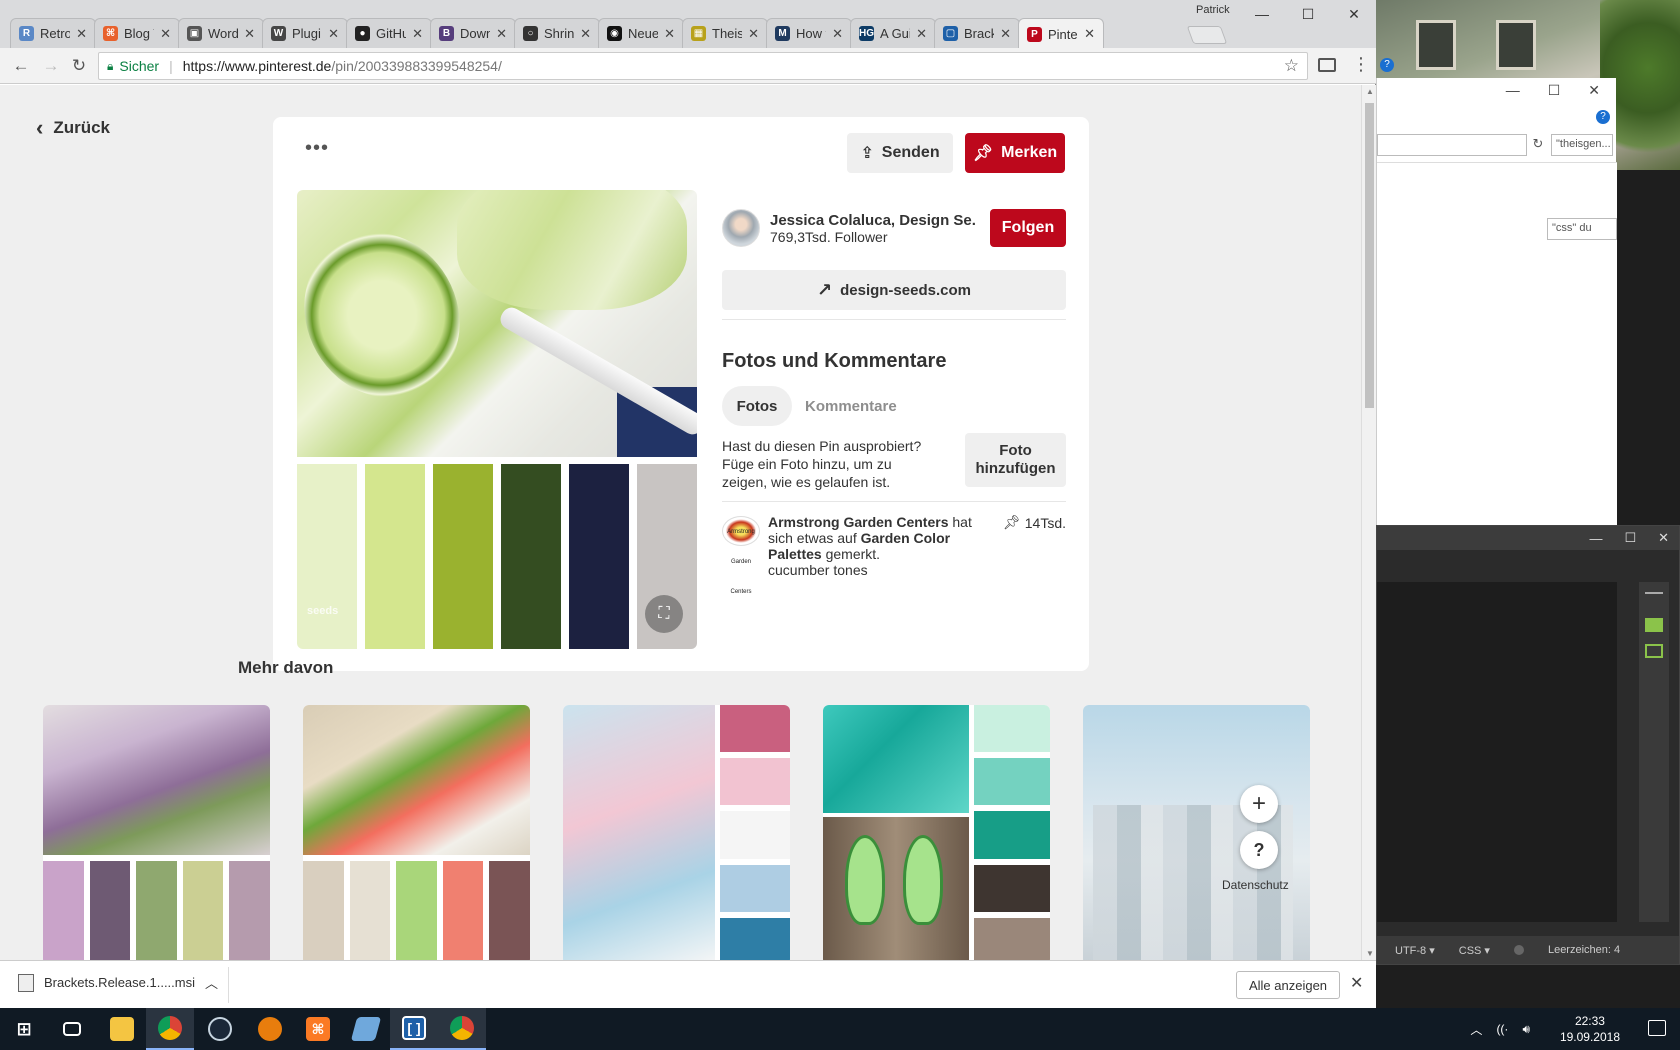 The width and height of the screenshot is (1680, 1050). Describe the element at coordinates (809, 33) in the screenshot. I see `browser-tab: M How t ✕` at that location.